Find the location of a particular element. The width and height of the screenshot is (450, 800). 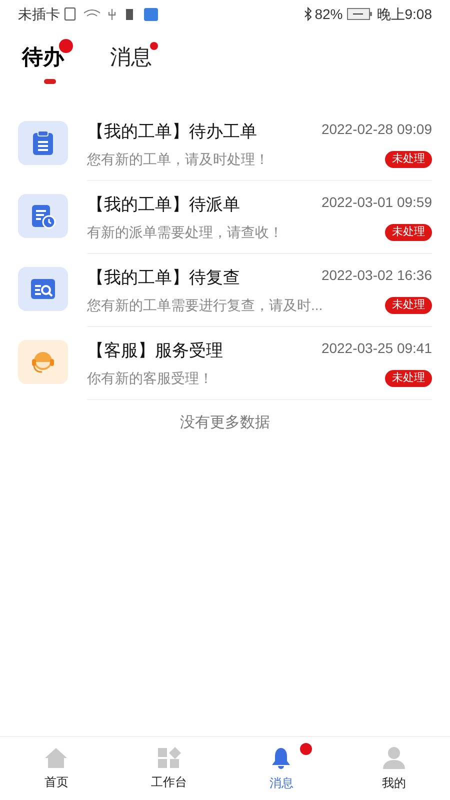

battery-percent-text: 82% is located at coordinates (328, 14).